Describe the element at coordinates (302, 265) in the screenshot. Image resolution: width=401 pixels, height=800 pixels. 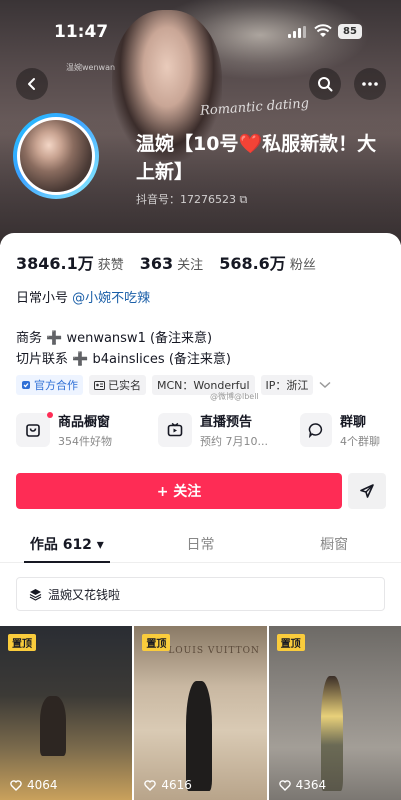
I see `followers-label: 粉丝` at that location.